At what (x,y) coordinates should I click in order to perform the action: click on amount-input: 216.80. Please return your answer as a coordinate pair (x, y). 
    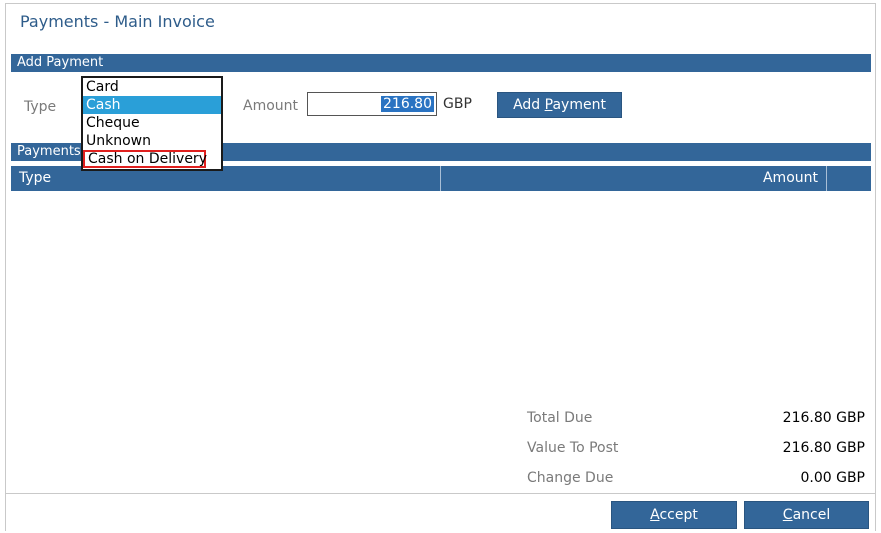
    Looking at the image, I should click on (372, 104).